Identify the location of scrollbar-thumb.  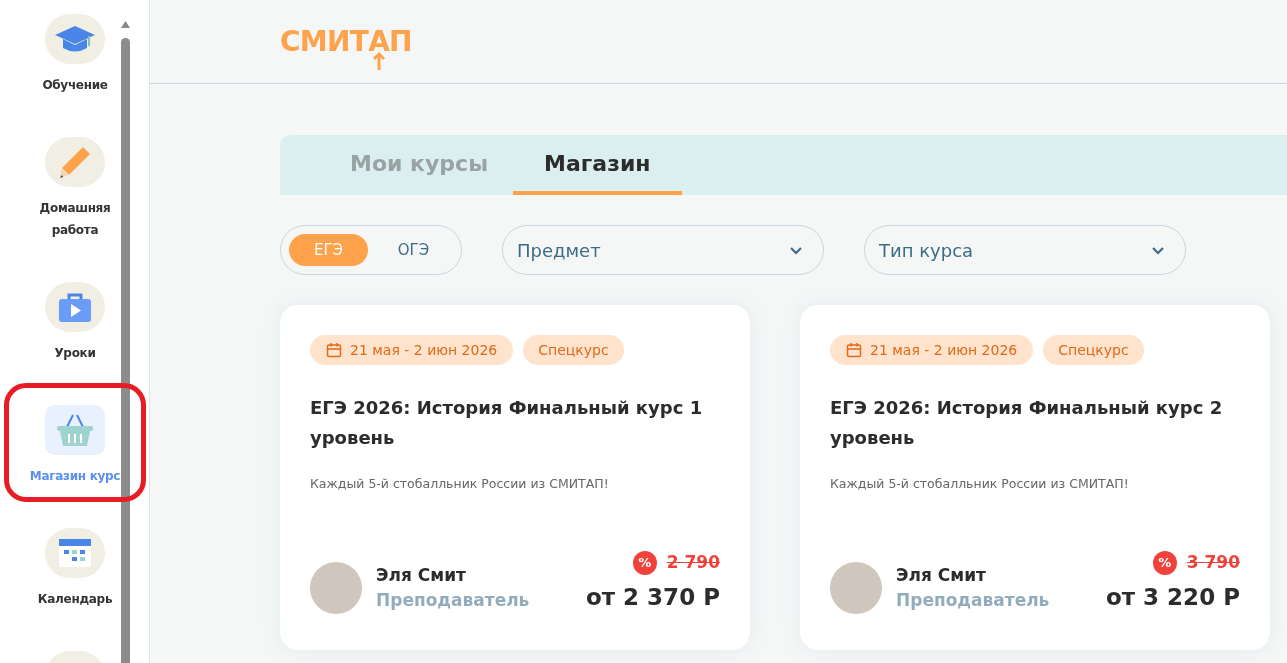
(125, 350).